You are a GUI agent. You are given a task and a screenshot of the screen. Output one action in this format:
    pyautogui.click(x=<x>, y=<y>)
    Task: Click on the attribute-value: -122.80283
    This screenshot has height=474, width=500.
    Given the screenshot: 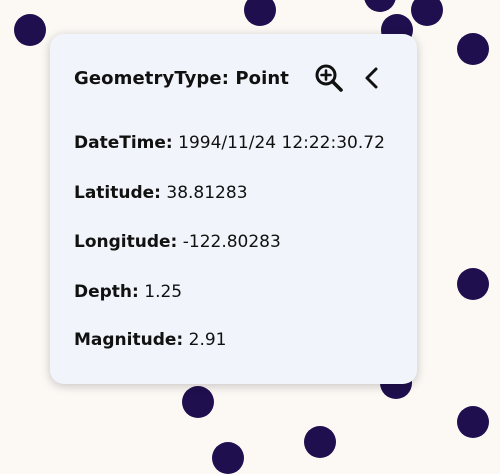 What is the action you would take?
    pyautogui.click(x=231, y=242)
    